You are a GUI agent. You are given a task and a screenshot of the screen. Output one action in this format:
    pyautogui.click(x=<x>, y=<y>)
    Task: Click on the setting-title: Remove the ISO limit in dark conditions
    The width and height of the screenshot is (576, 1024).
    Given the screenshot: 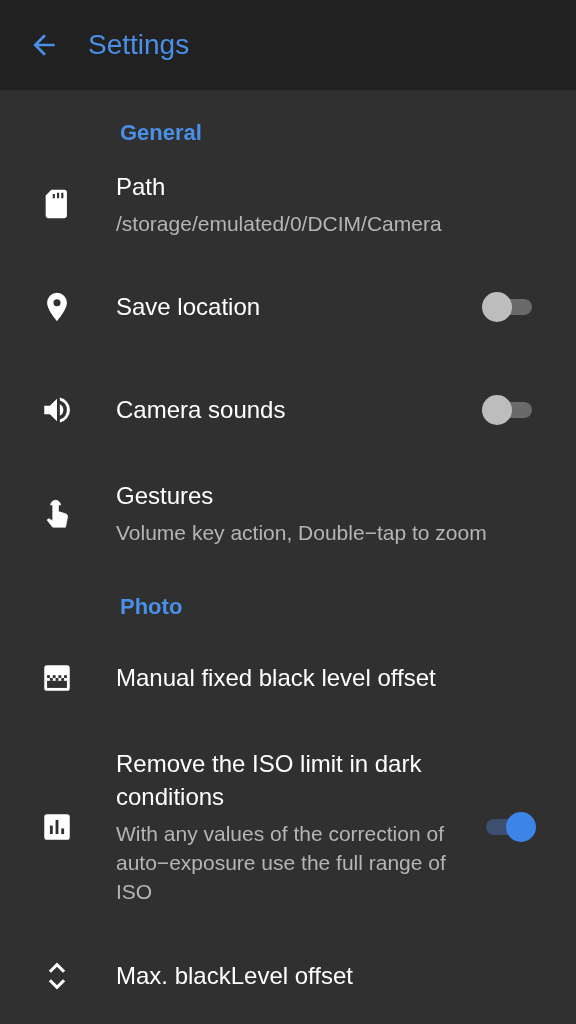 What is the action you would take?
    pyautogui.click(x=269, y=780)
    